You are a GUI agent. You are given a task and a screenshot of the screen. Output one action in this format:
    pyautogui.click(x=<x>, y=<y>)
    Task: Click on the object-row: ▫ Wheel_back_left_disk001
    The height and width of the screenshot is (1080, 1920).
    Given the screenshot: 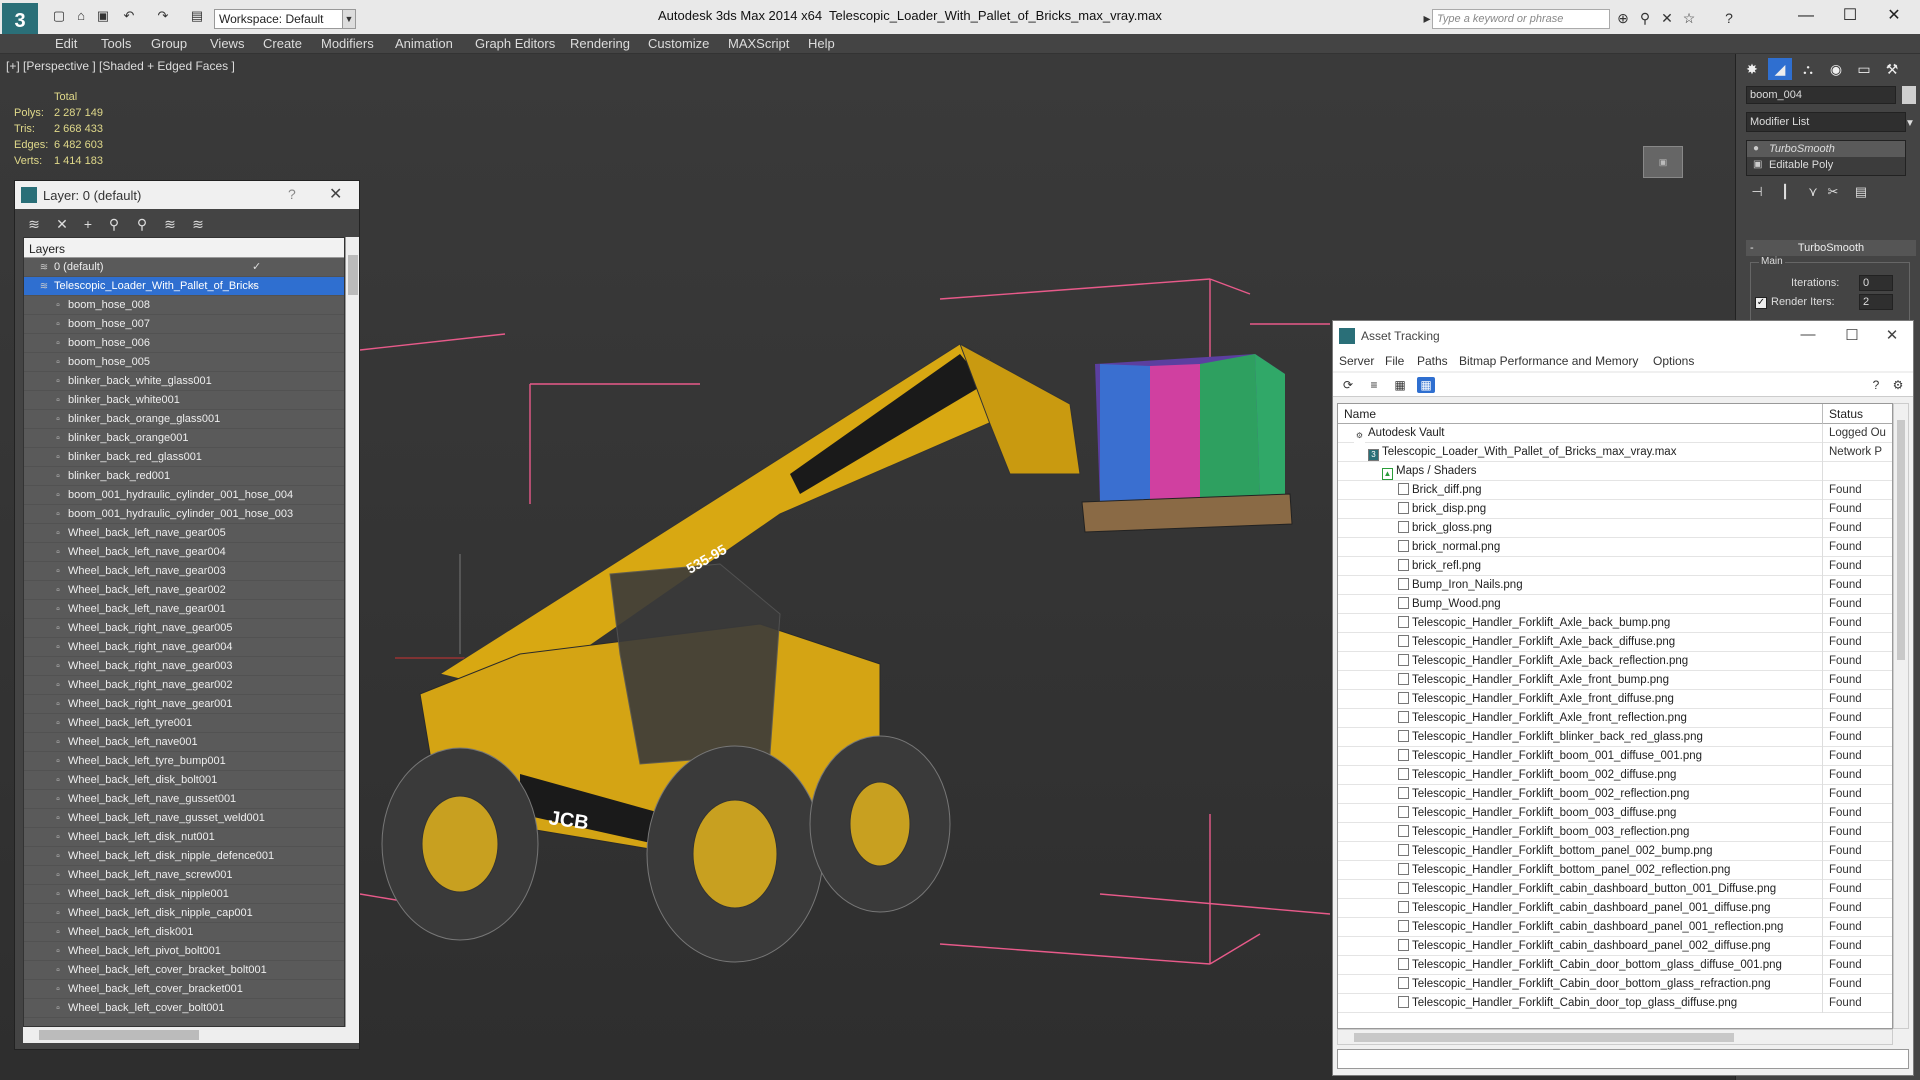 What is the action you would take?
    pyautogui.click(x=184, y=932)
    